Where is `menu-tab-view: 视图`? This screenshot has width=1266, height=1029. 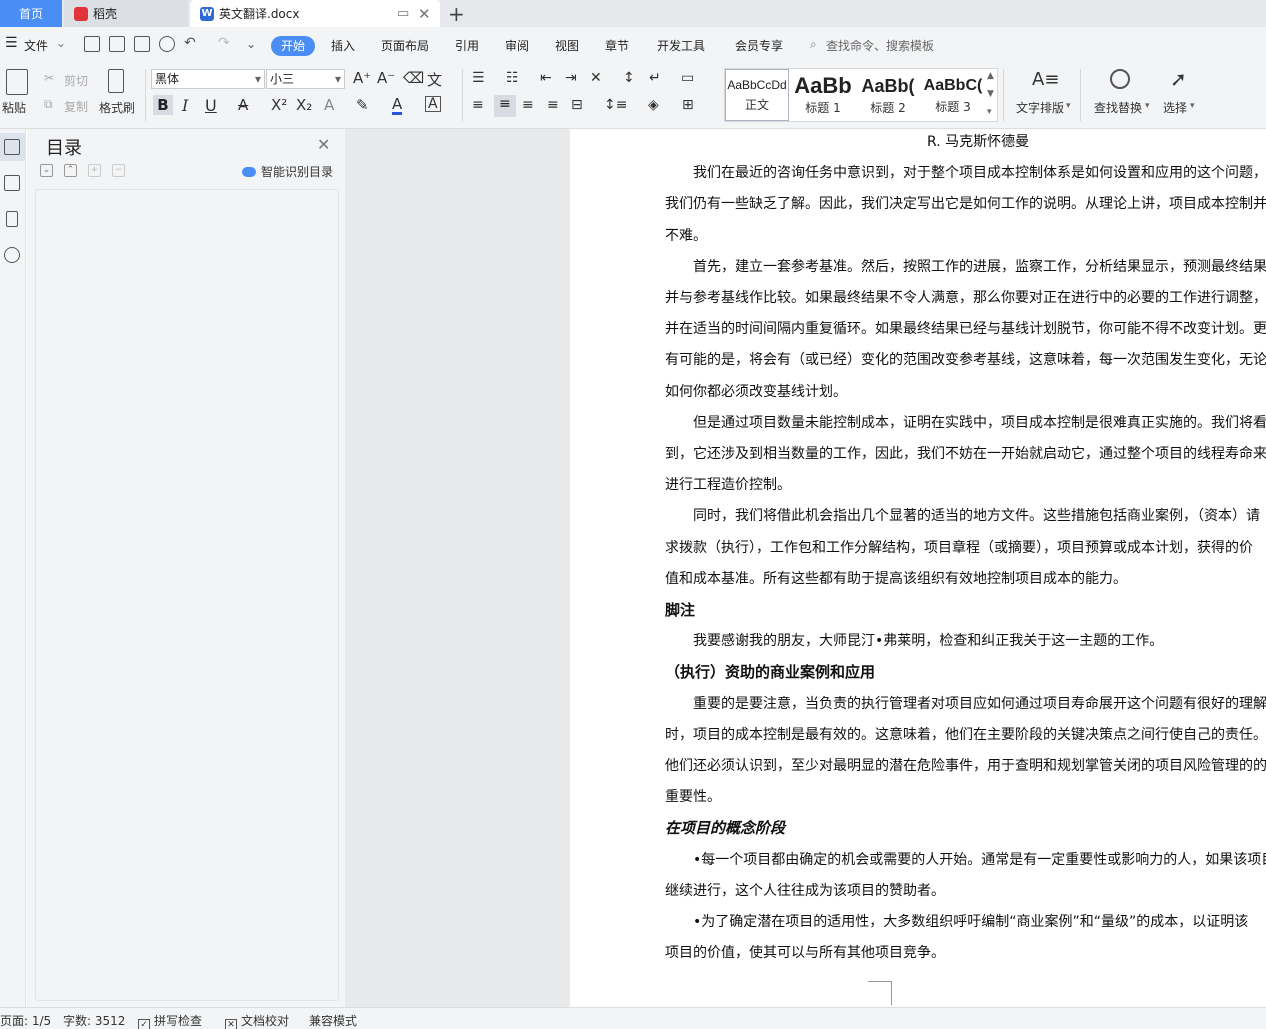 menu-tab-view: 视图 is located at coordinates (567, 45).